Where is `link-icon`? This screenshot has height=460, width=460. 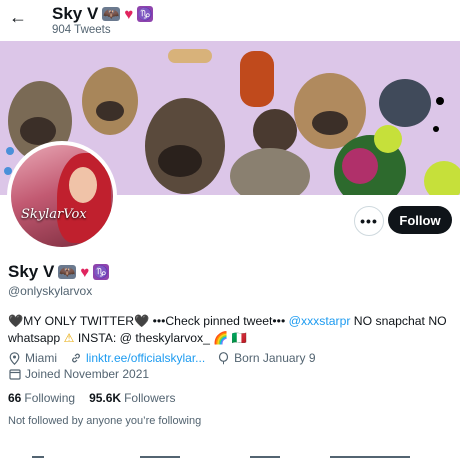 link-icon is located at coordinates (75, 358).